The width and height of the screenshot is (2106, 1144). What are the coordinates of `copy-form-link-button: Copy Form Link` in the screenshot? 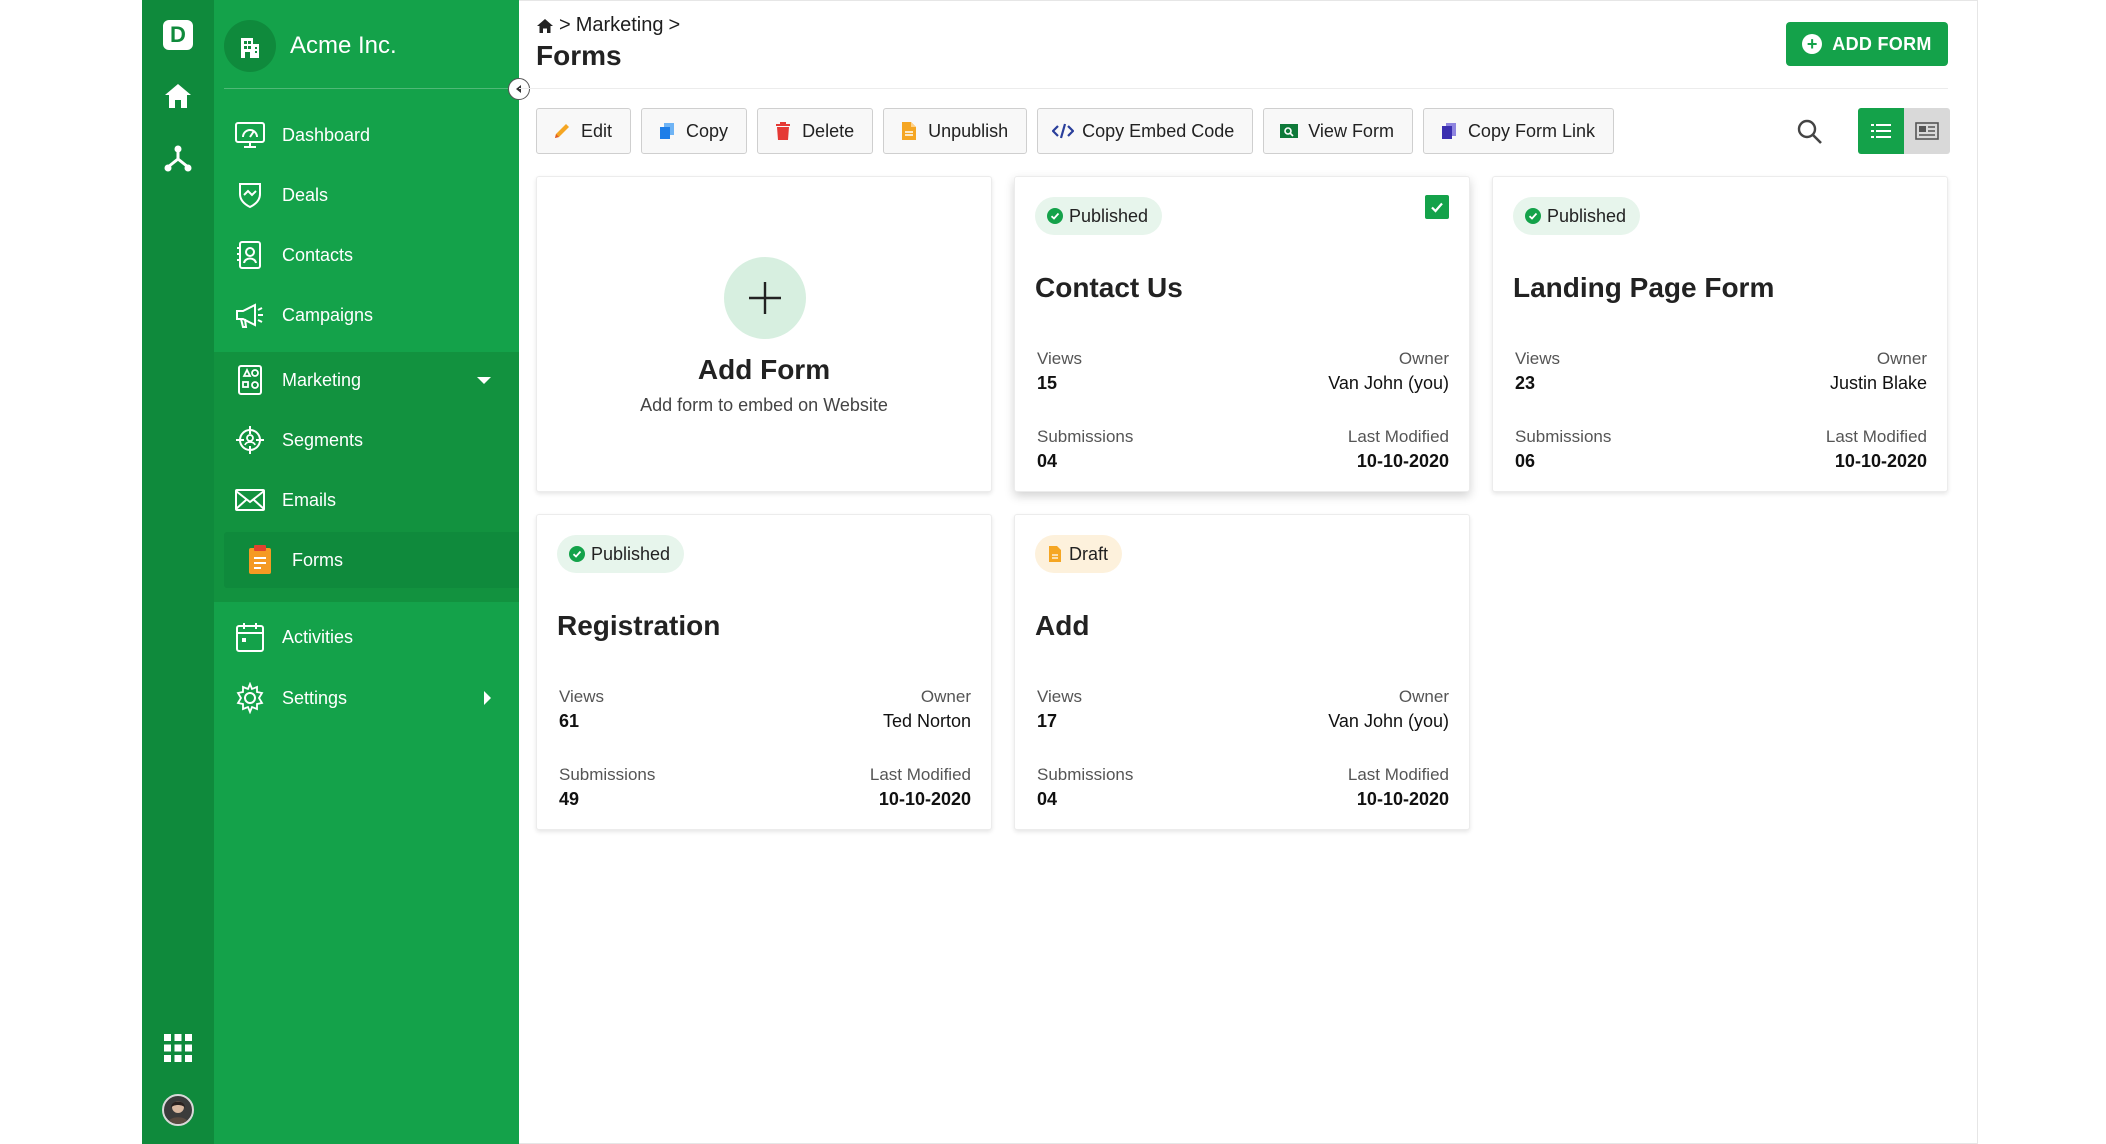 It's located at (1518, 131).